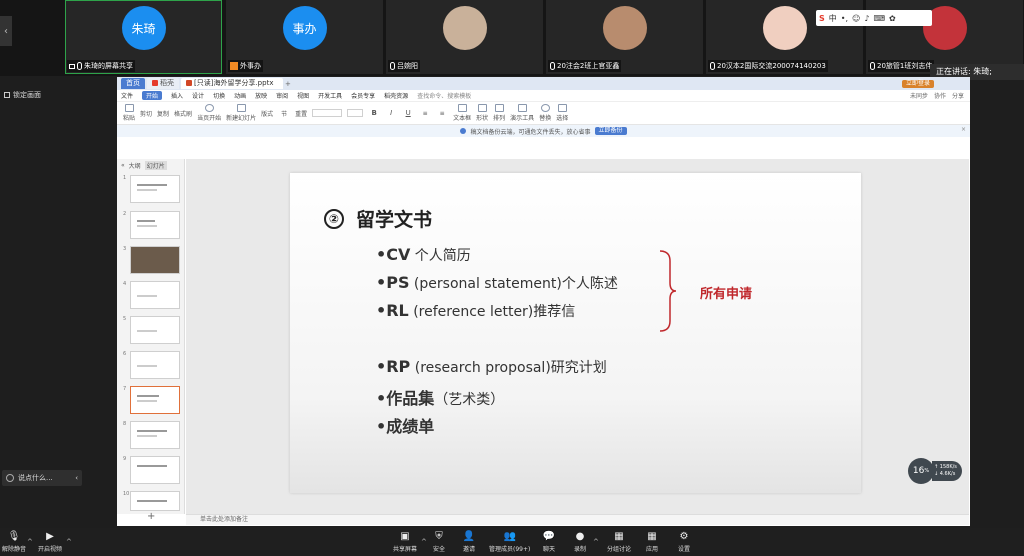 This screenshot has width=1024, height=556. I want to click on start-from-current-button: 当页开始, so click(209, 113).